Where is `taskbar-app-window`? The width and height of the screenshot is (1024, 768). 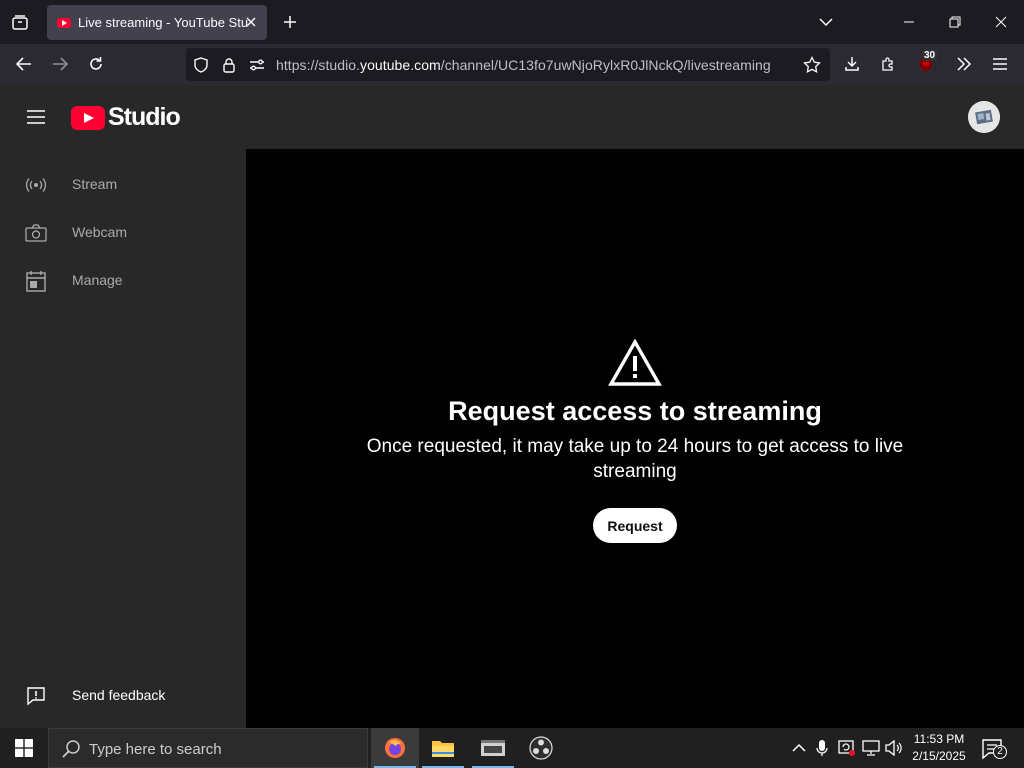
taskbar-app-window is located at coordinates (493, 748).